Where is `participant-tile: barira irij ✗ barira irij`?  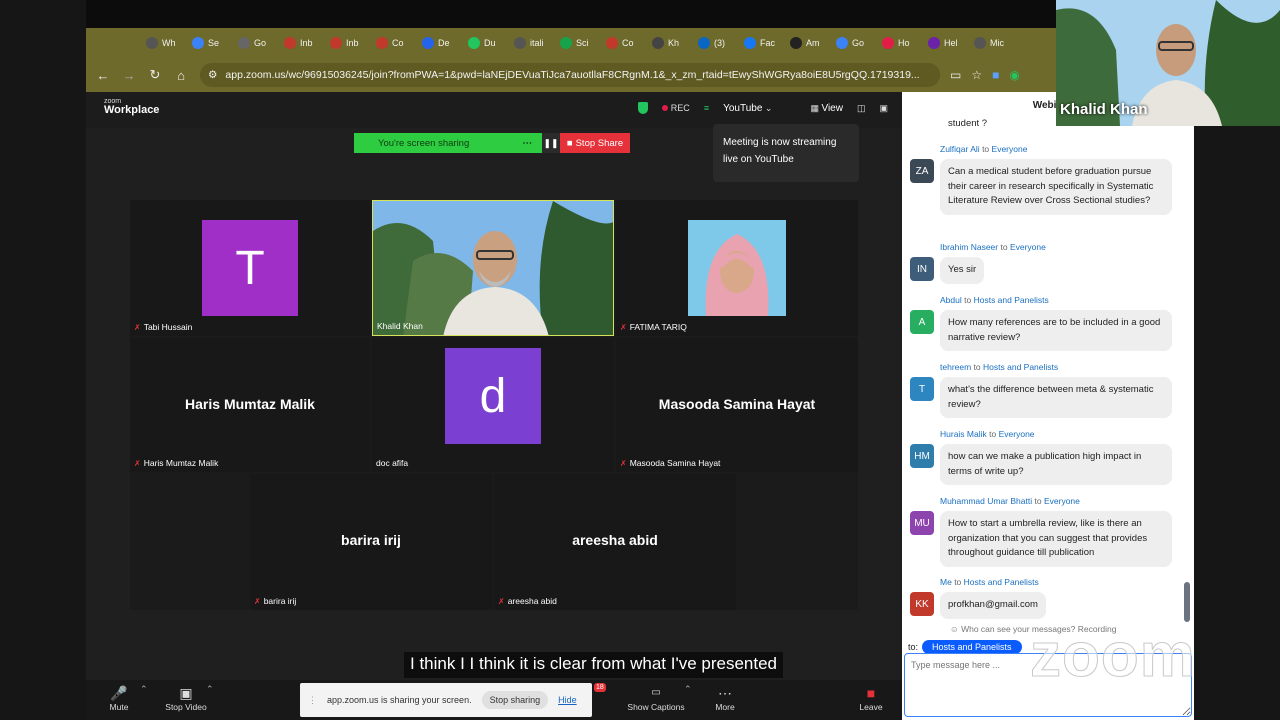 participant-tile: barira irij ✗ barira irij is located at coordinates (371, 542).